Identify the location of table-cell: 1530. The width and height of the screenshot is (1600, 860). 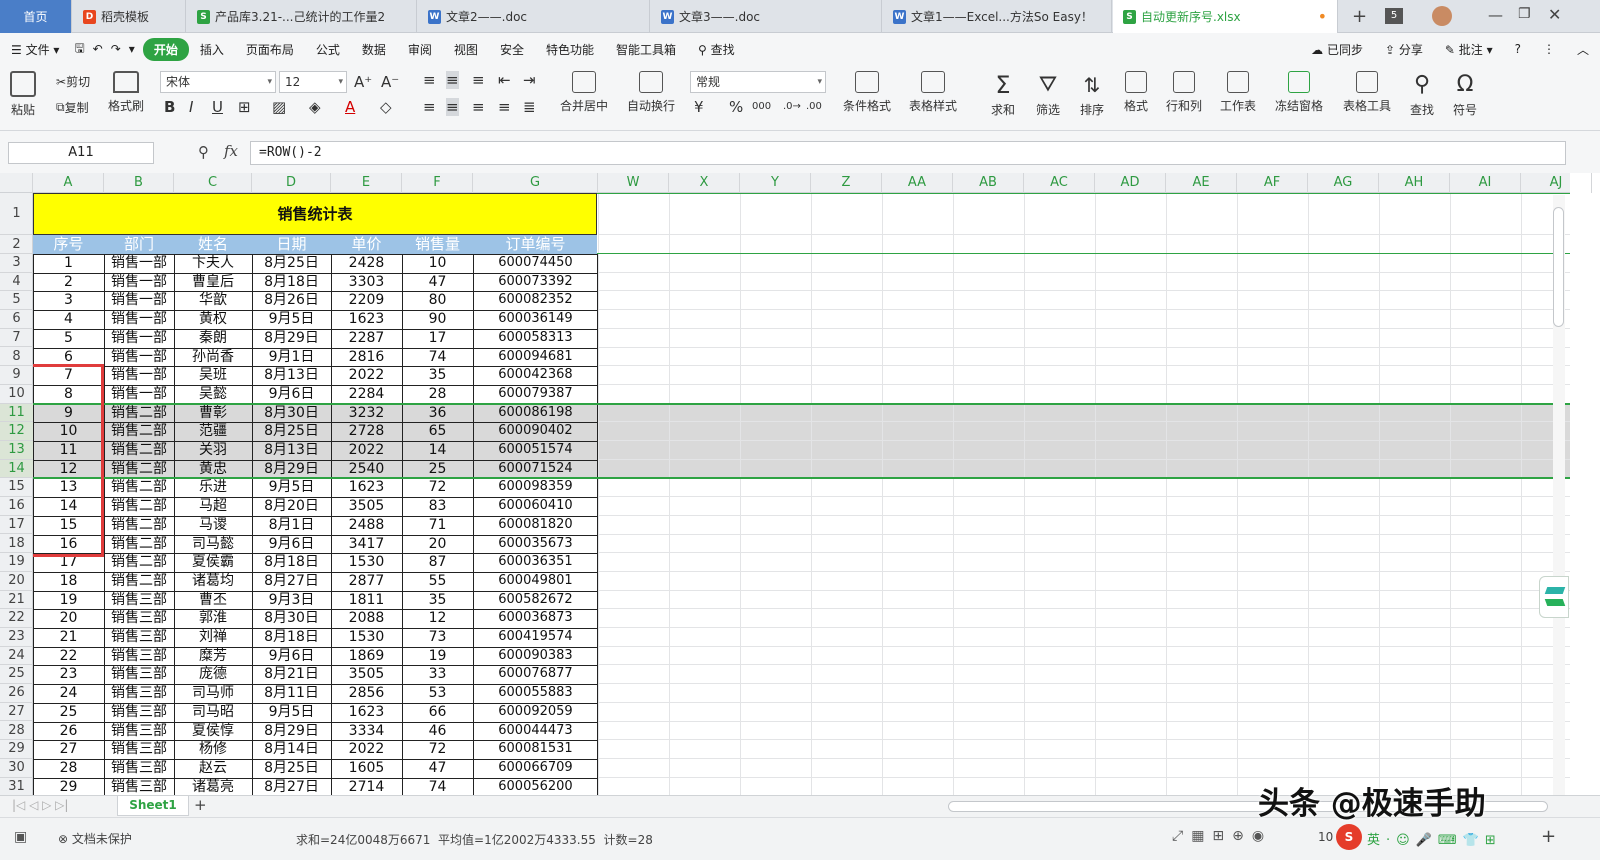
(366, 637).